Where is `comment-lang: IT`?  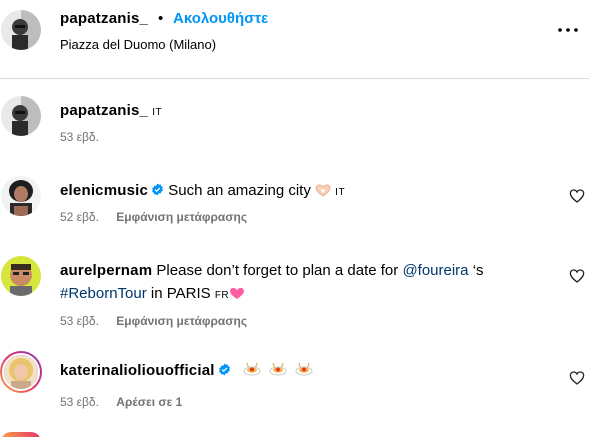 comment-lang: IT is located at coordinates (340, 192).